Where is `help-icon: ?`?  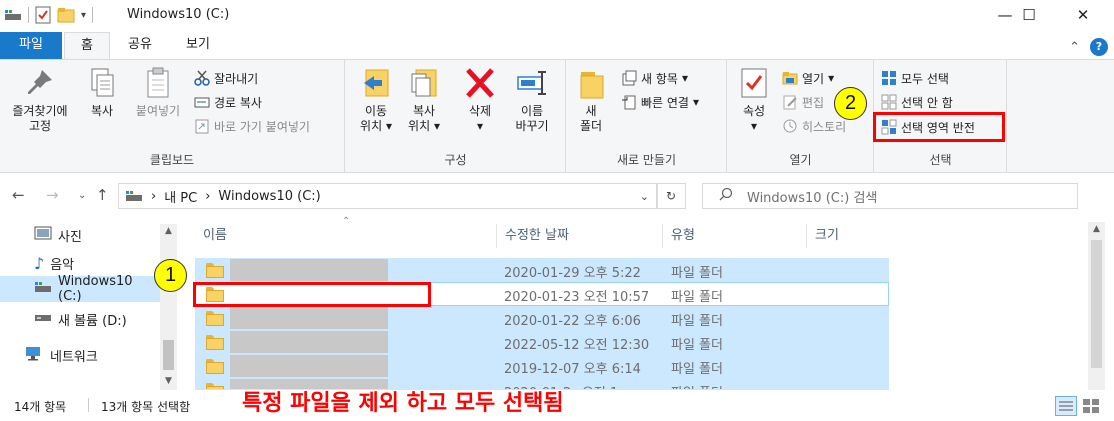 help-icon: ? is located at coordinates (1099, 47).